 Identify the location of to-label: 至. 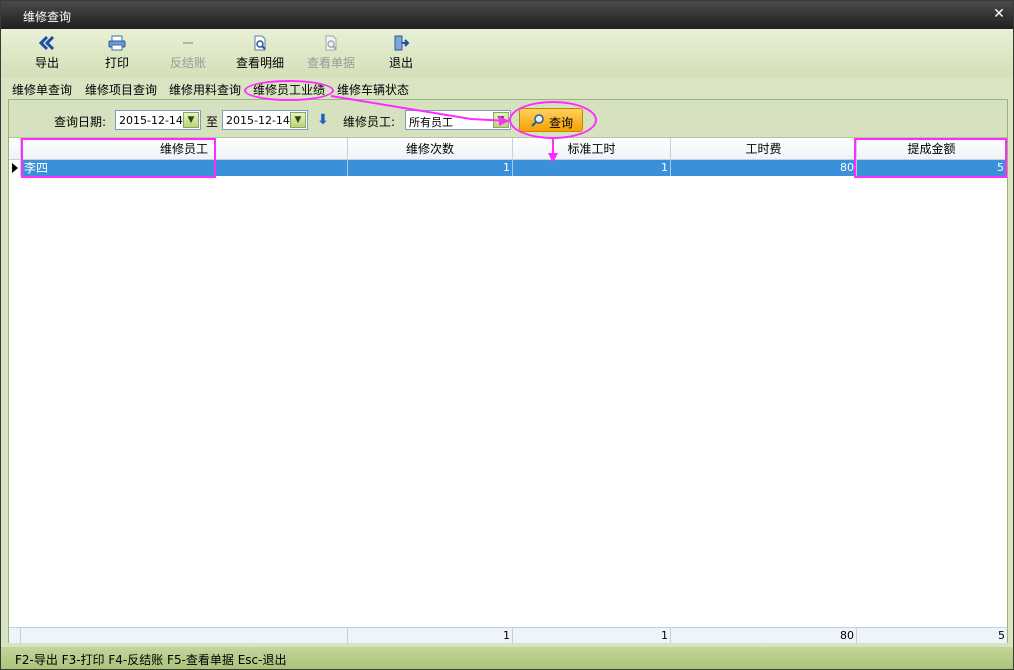
(212, 122).